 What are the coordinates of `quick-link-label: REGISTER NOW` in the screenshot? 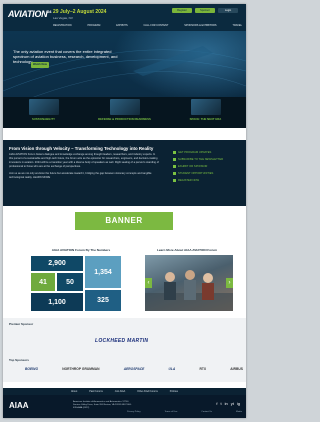 It's located at (189, 180).